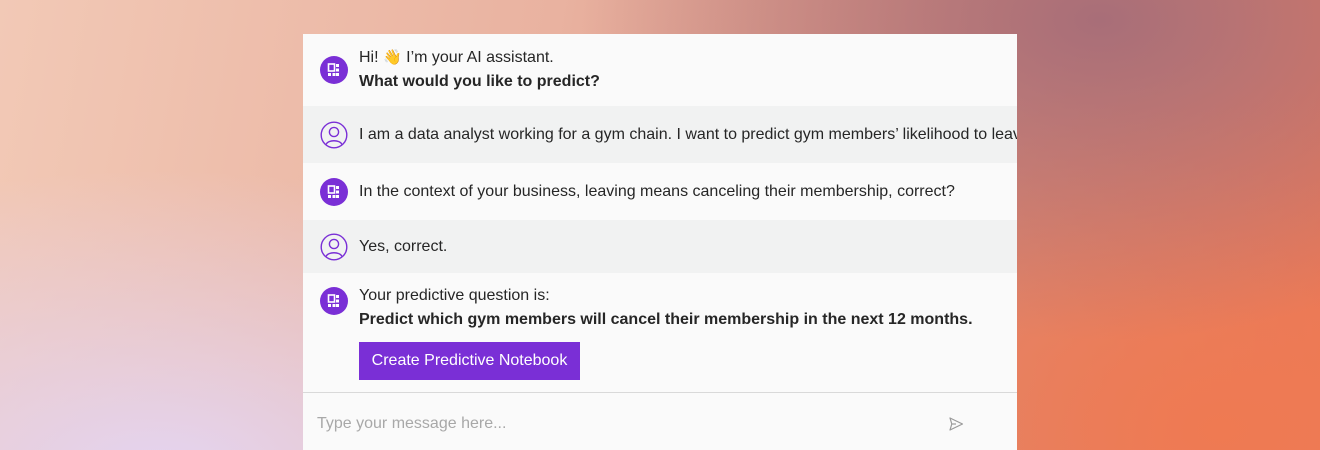 Image resolution: width=1320 pixels, height=450 pixels. Describe the element at coordinates (454, 295) in the screenshot. I see `question-intro: Your predictive question is:` at that location.